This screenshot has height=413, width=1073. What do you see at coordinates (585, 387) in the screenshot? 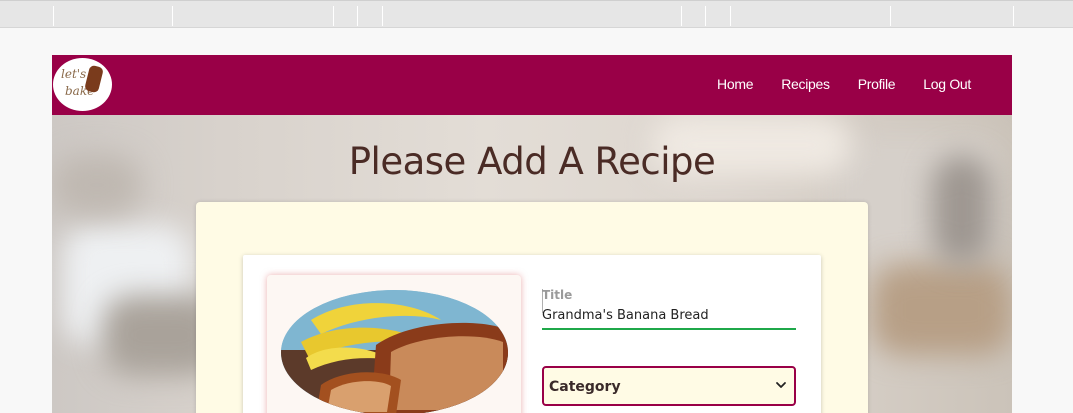
I see `category-select-value: Category` at bounding box center [585, 387].